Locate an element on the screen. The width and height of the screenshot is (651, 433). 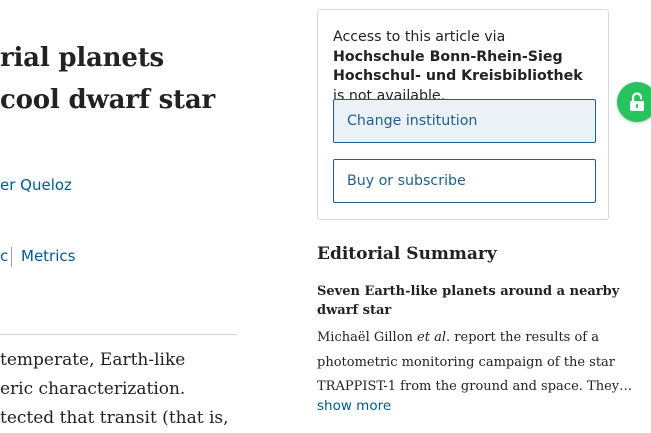
change-institution-button: Change institution is located at coordinates (464, 121).